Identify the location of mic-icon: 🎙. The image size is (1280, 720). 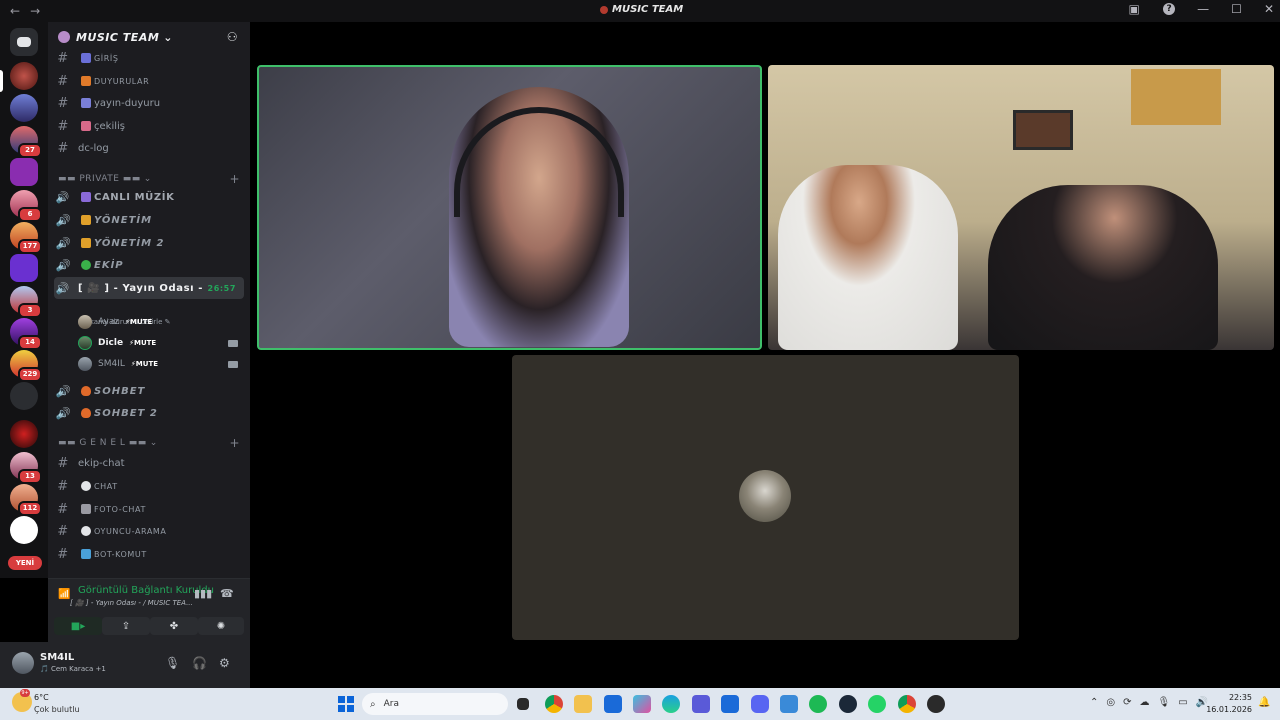
(172, 663).